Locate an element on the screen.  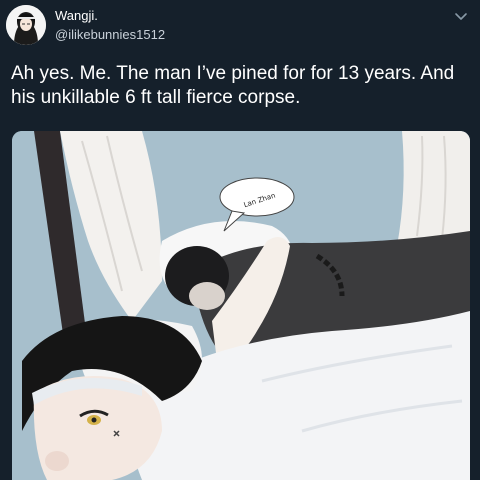
user-handle: @ilikebunnies1512 is located at coordinates (110, 34).